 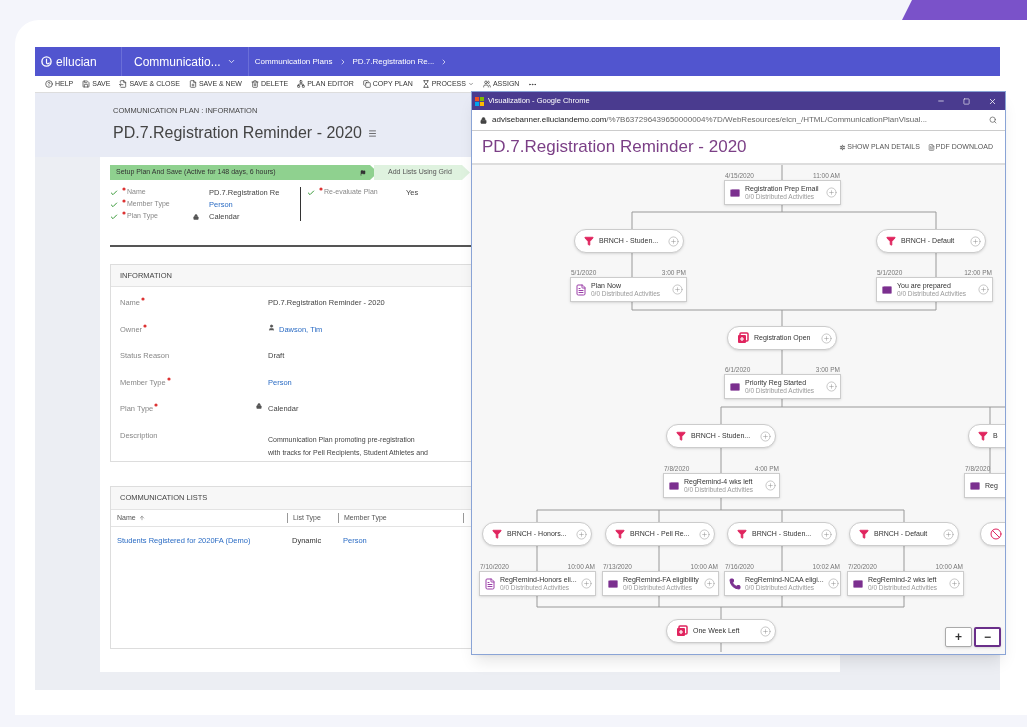 I want to click on minimize-icon, so click(x=941, y=101).